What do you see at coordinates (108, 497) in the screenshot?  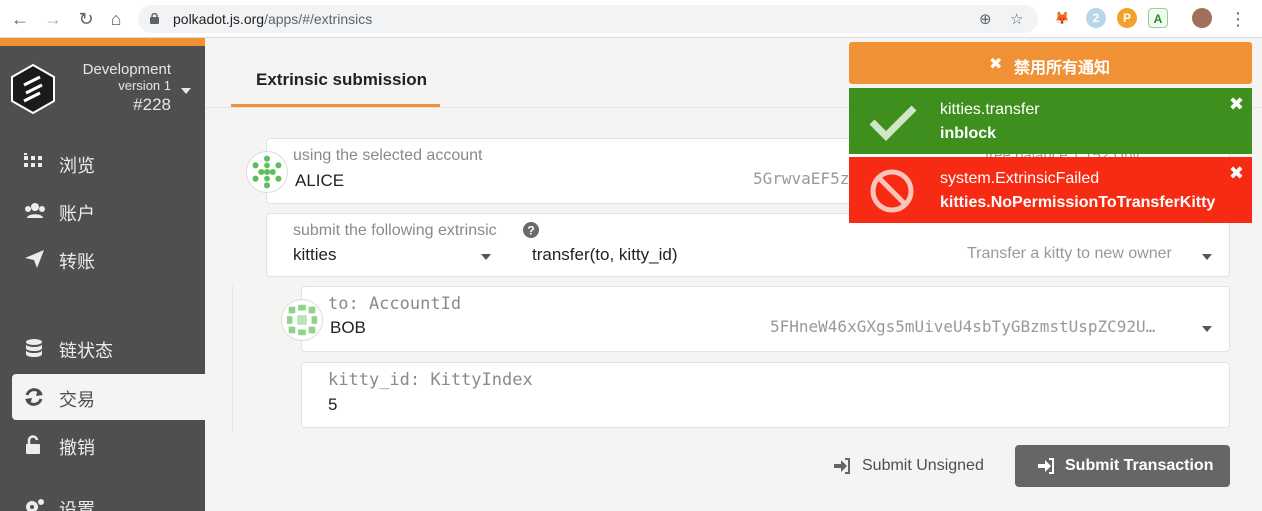 I see `sidebar-item-settings: 设置` at bounding box center [108, 497].